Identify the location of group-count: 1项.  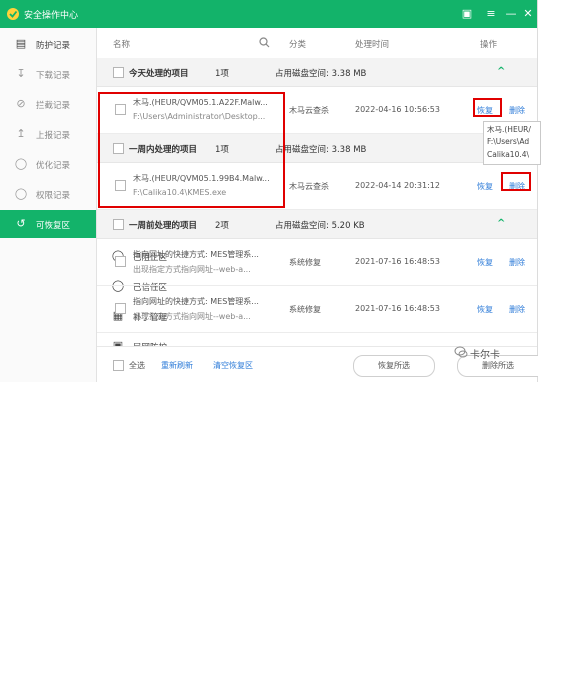
(222, 74).